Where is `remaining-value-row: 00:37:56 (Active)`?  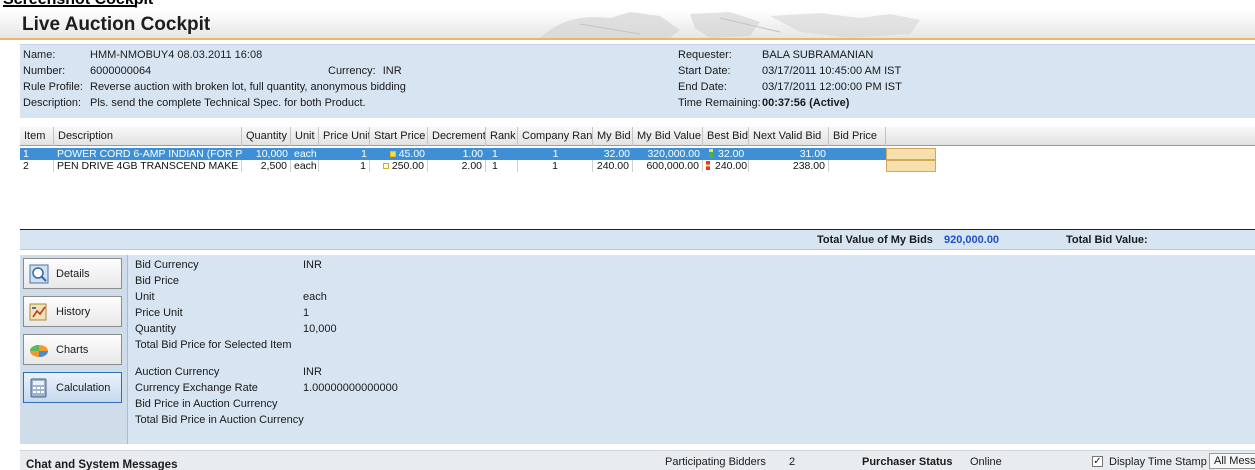
remaining-value-row: 00:37:56 (Active) is located at coordinates (805, 103).